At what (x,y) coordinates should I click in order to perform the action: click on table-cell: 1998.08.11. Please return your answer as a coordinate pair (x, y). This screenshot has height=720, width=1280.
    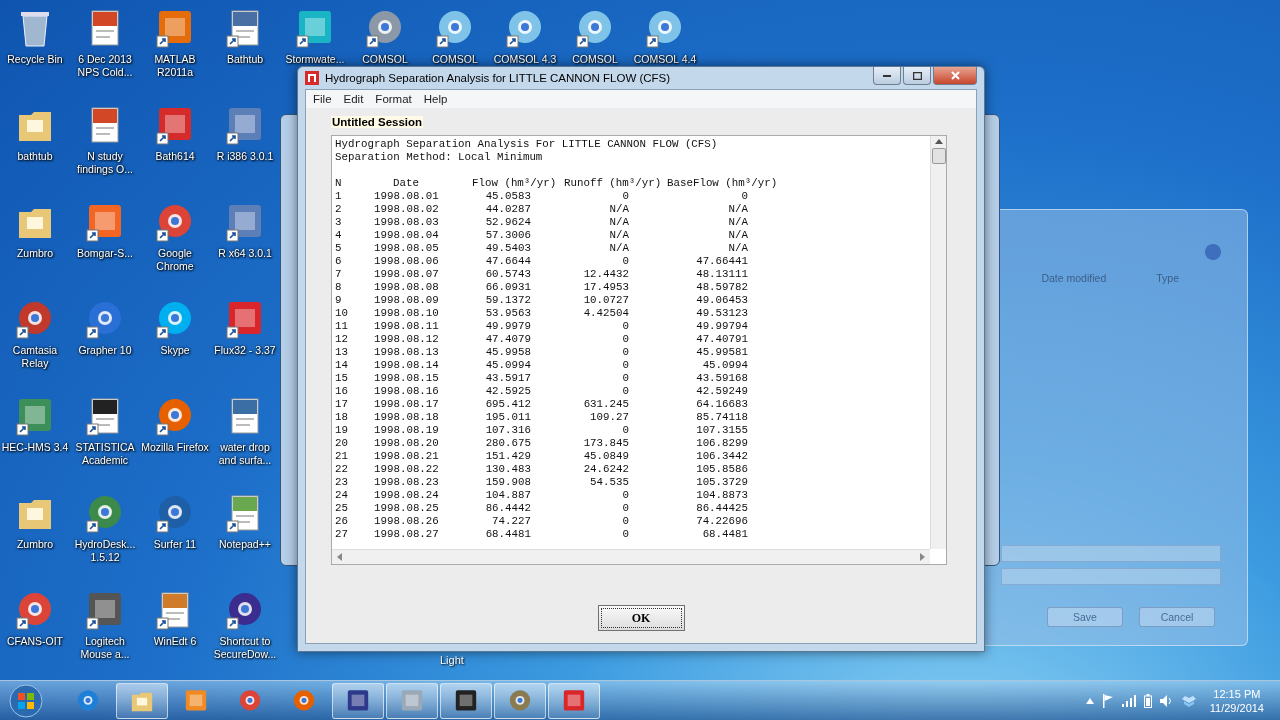
    Looking at the image, I should click on (406, 326).